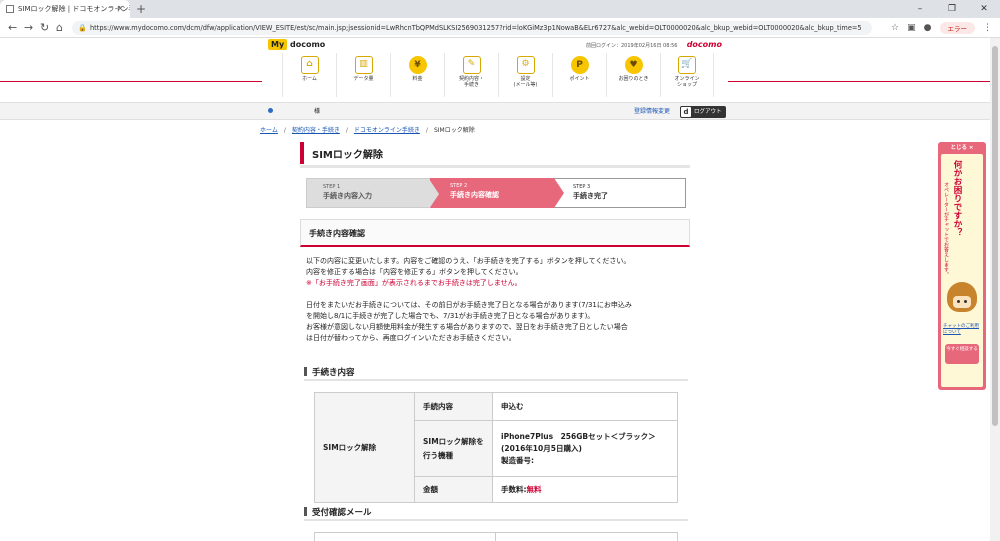 Image resolution: width=1000 pixels, height=541 pixels. Describe the element at coordinates (963, 330) in the screenshot. I see `chat-info-link: チャットのご利用について` at that location.